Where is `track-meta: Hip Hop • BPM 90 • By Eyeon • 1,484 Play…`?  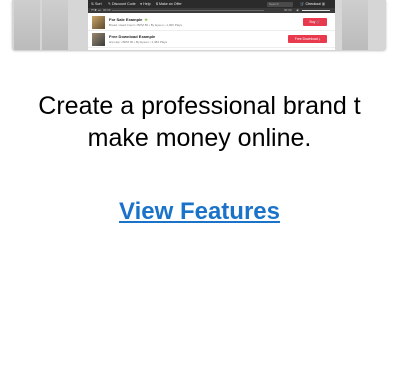 track-meta: Hip Hop • BPM 90 • By Eyeon • 1,484 Play… is located at coordinates (138, 42).